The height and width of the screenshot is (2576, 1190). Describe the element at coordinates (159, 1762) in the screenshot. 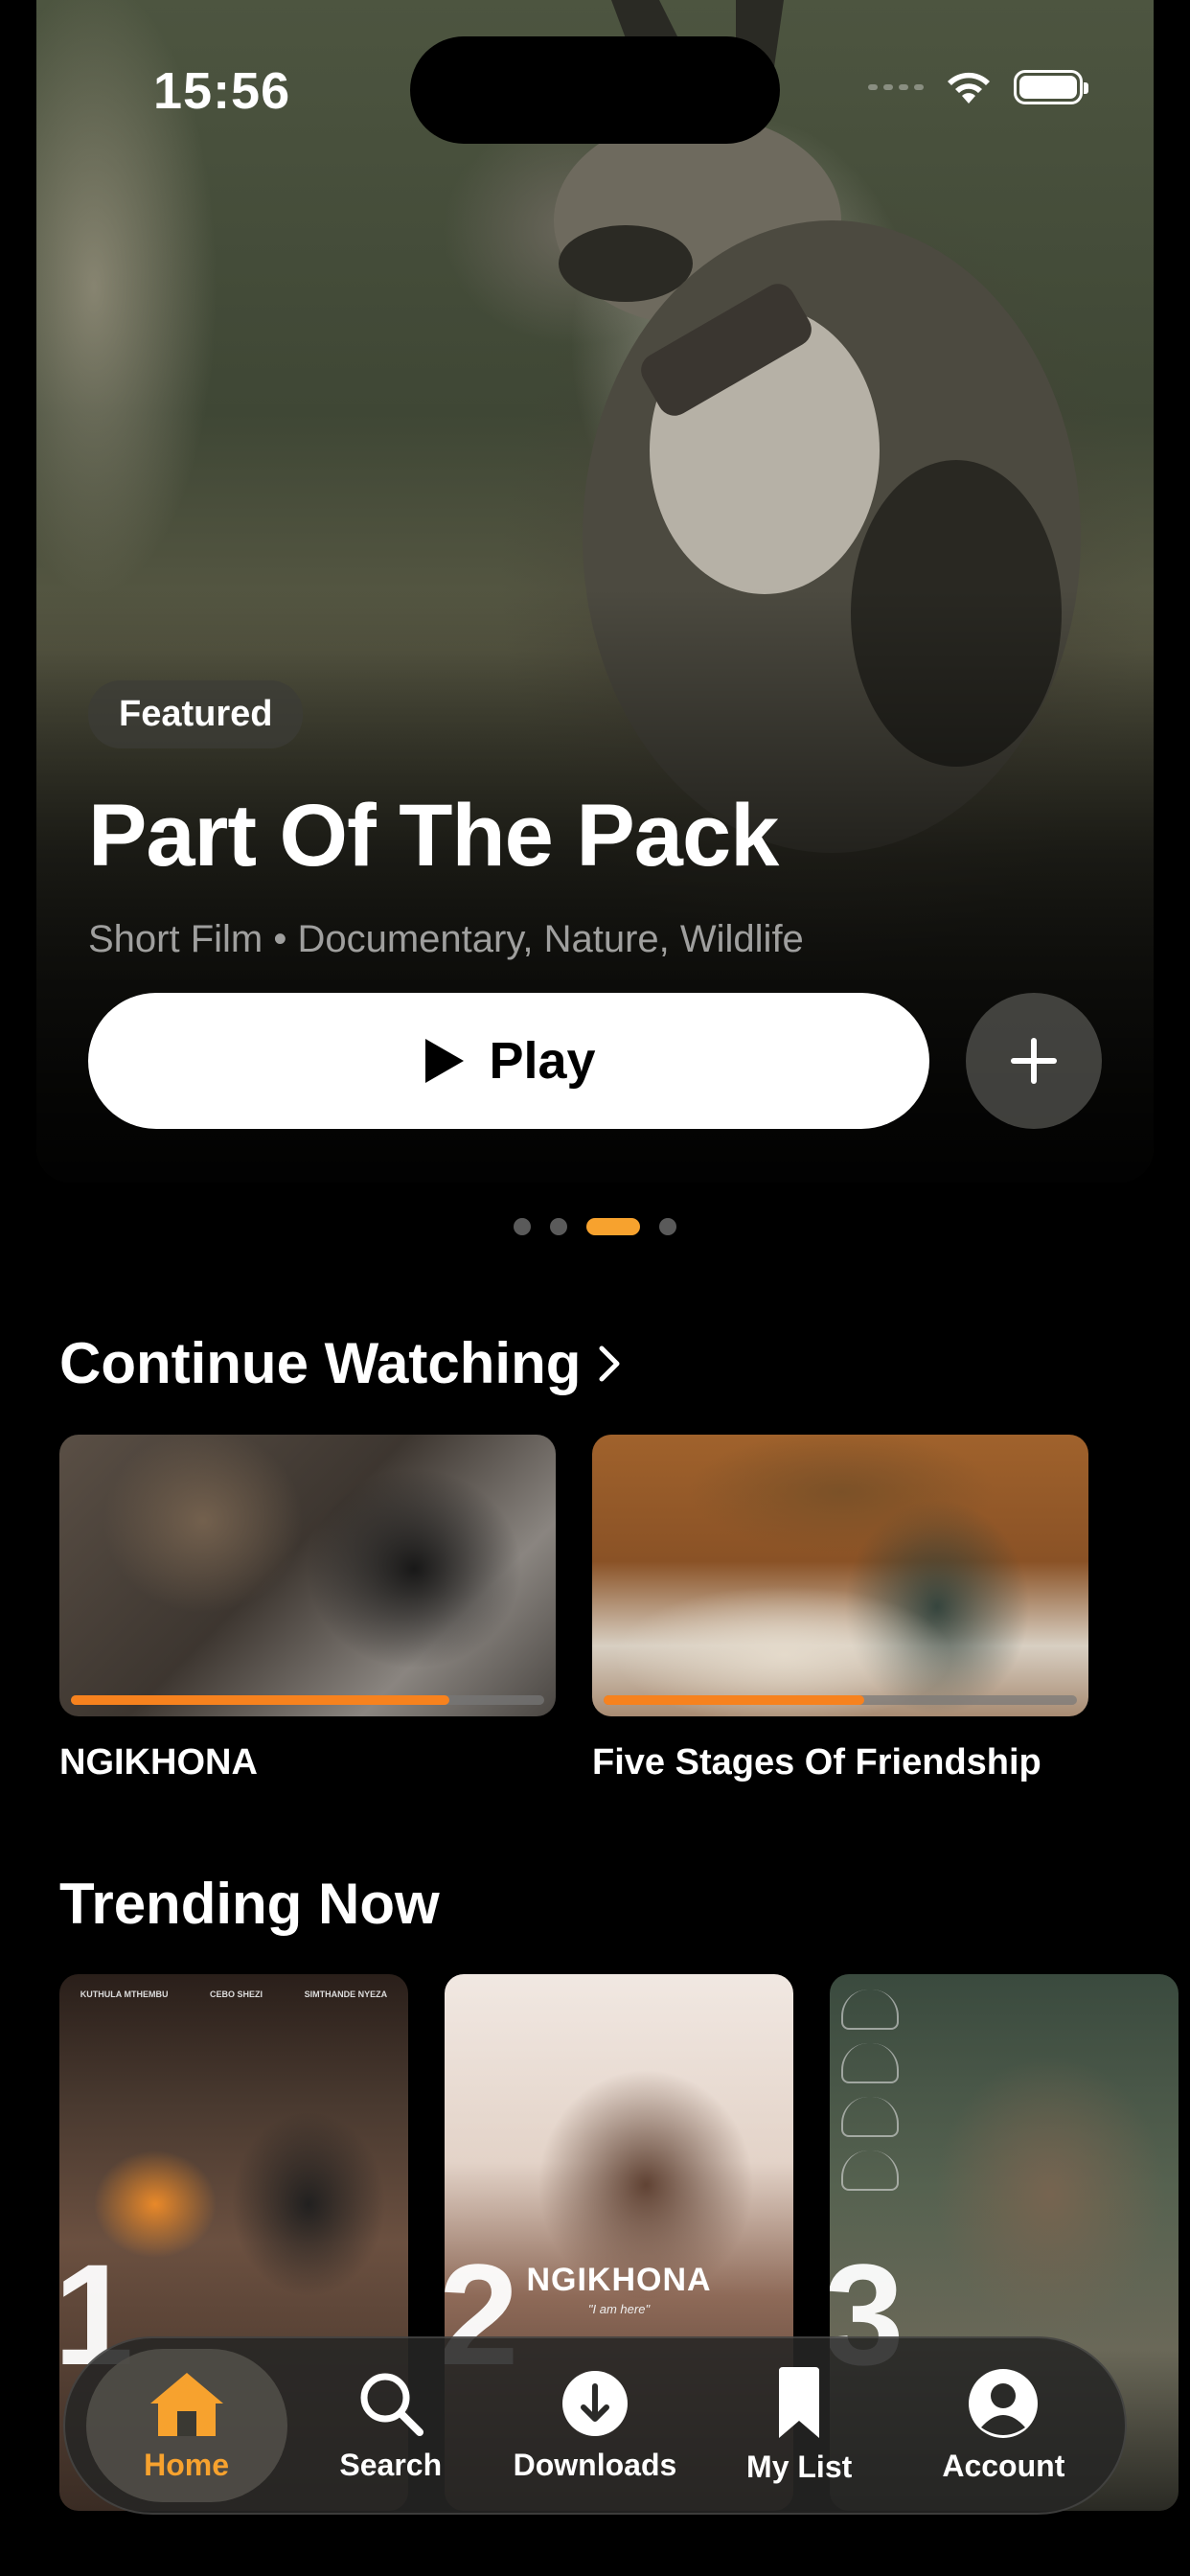

I see `continue-card-label: NGIKHONA` at that location.